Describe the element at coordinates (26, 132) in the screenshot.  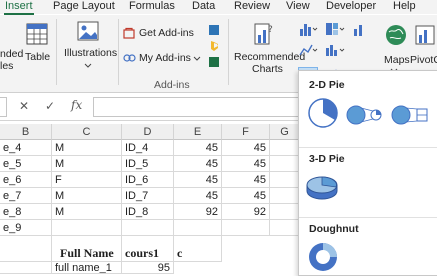
I see `column-header-b: B` at that location.